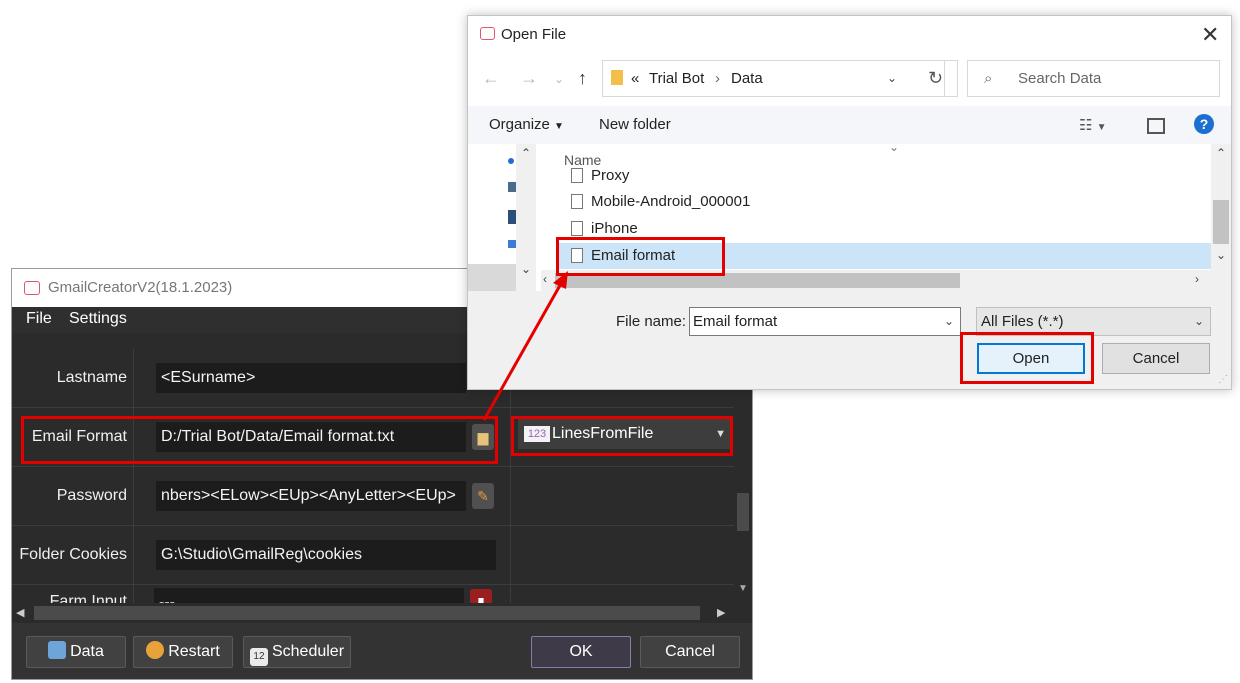 This screenshot has height=683, width=1240. I want to click on annotation-arrow, so click(525, 346).